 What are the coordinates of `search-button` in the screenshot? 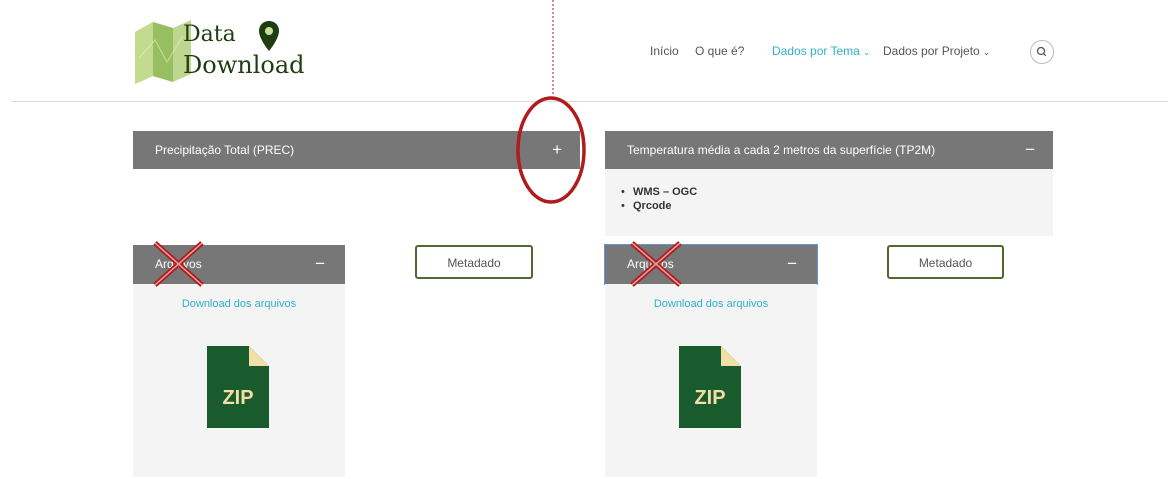 It's located at (1042, 52).